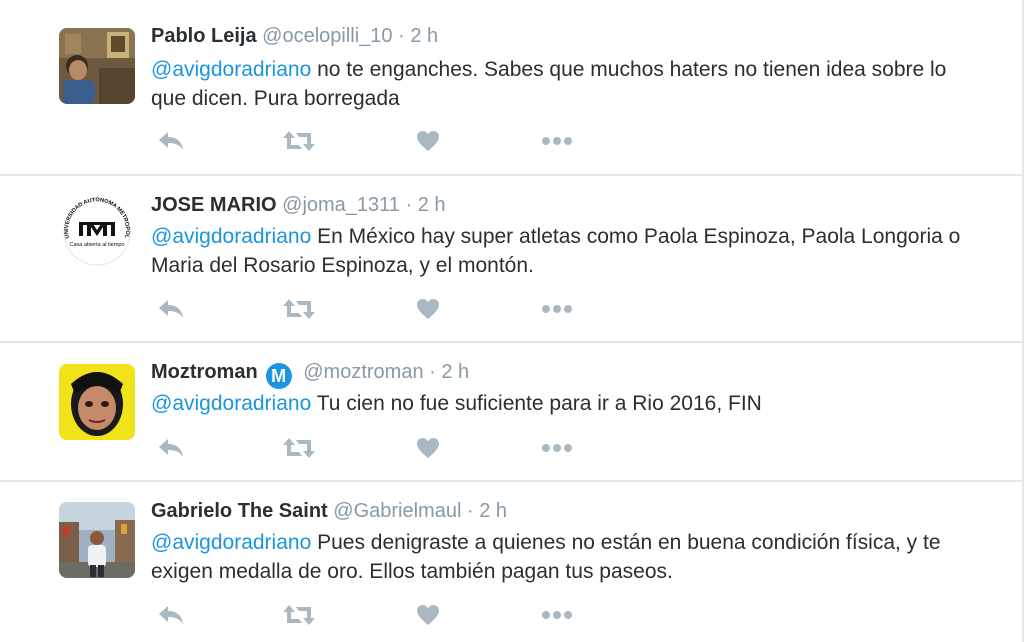  I want to click on tweet-header: Pablo Leija @ocelopilli_10 · 2 h, so click(294, 36).